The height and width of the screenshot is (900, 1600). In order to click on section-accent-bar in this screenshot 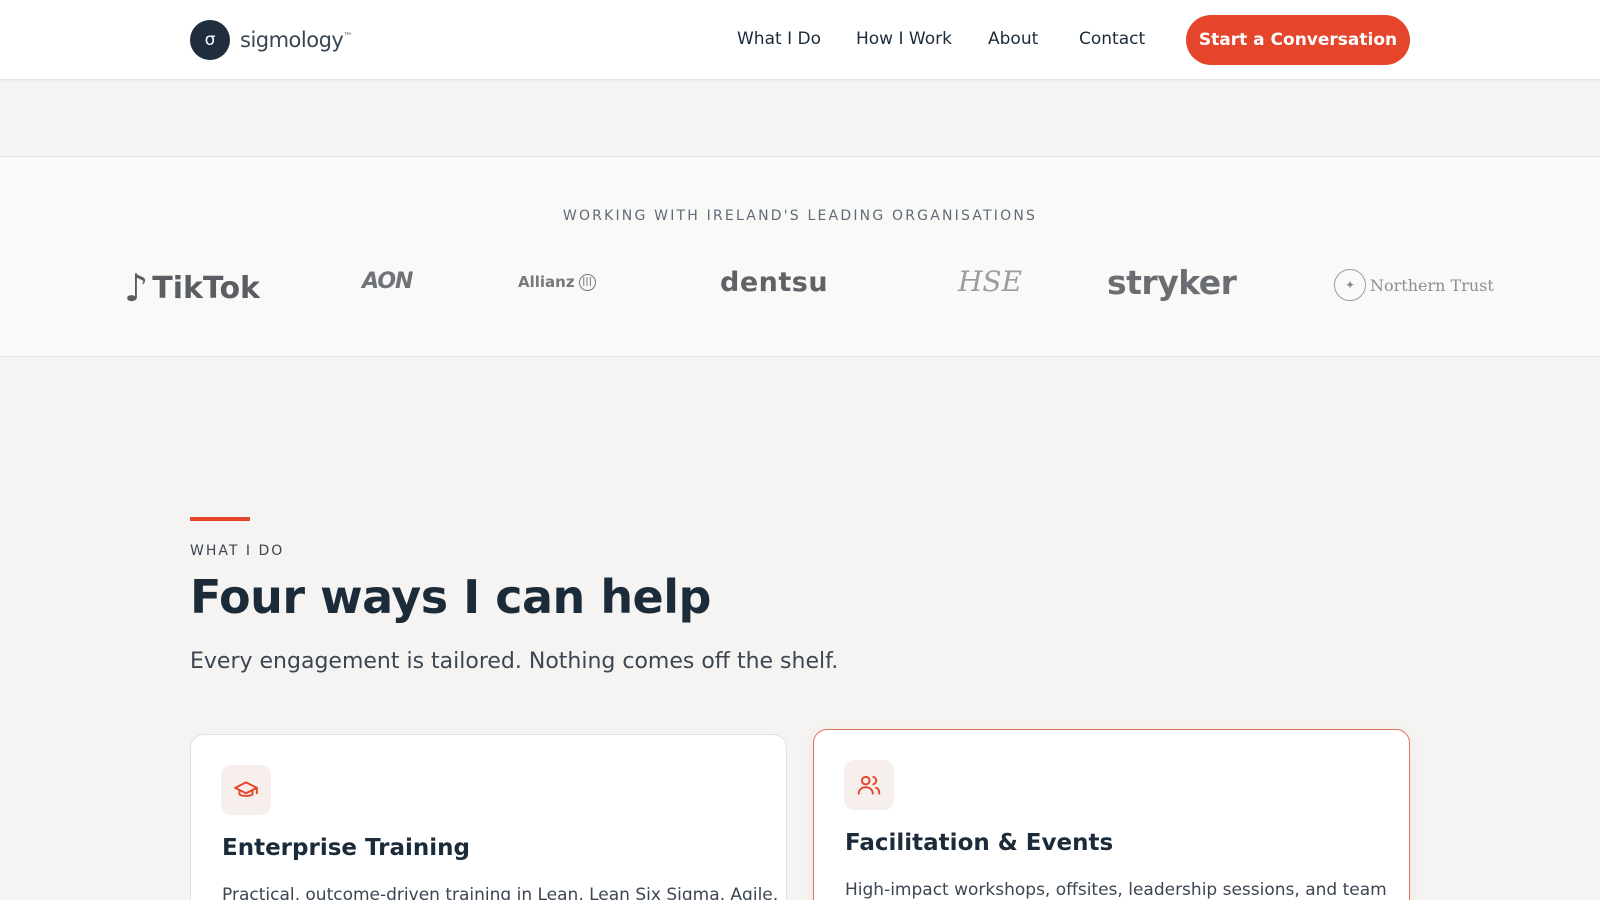, I will do `click(220, 519)`.